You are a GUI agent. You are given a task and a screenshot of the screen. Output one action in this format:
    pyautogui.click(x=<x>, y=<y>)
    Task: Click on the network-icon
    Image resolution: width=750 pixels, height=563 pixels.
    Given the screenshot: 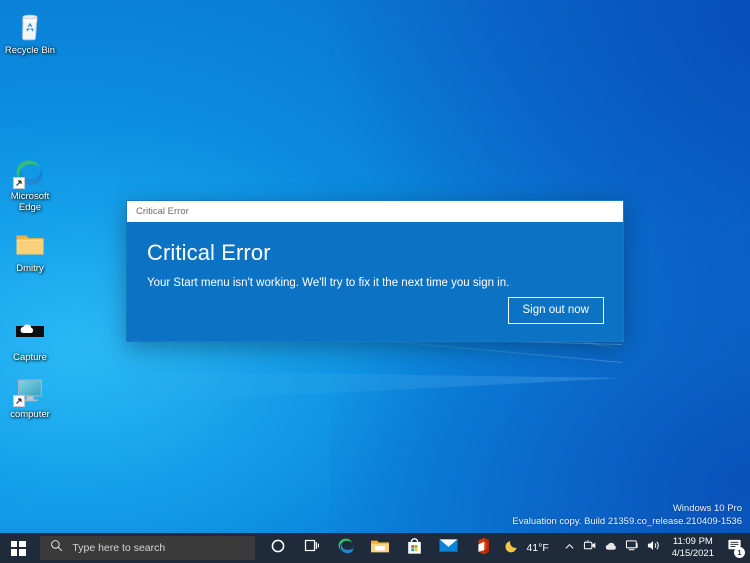 What is the action you would take?
    pyautogui.click(x=632, y=548)
    